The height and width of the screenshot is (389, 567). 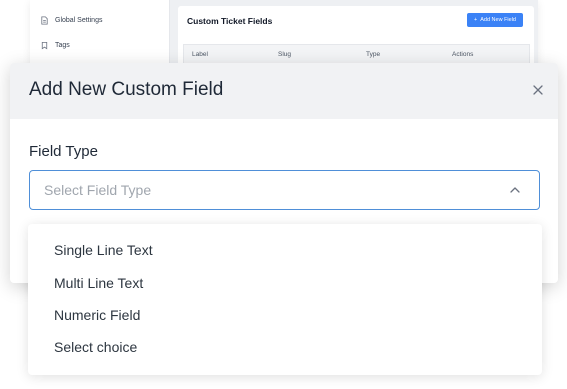 I want to click on add-new-field-button: + Add New Field, so click(x=495, y=20).